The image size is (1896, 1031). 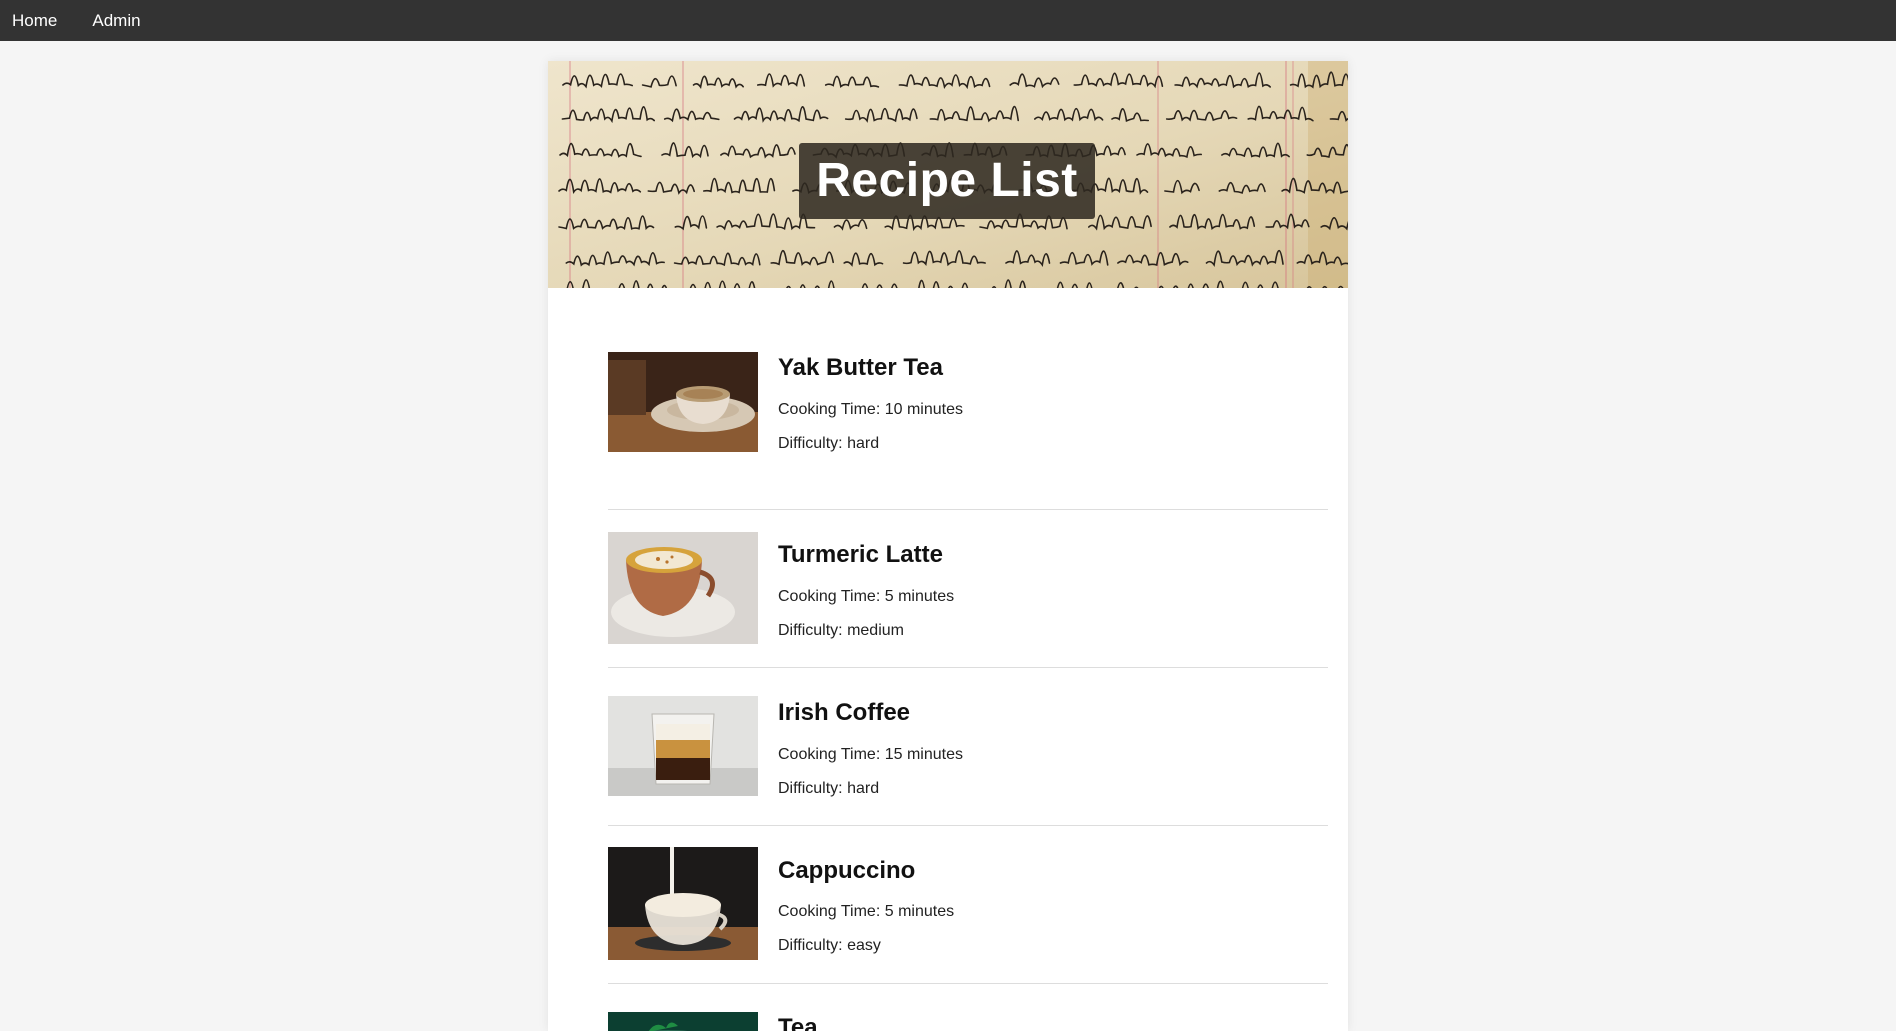 I want to click on cappuccino-image, so click(x=683, y=903).